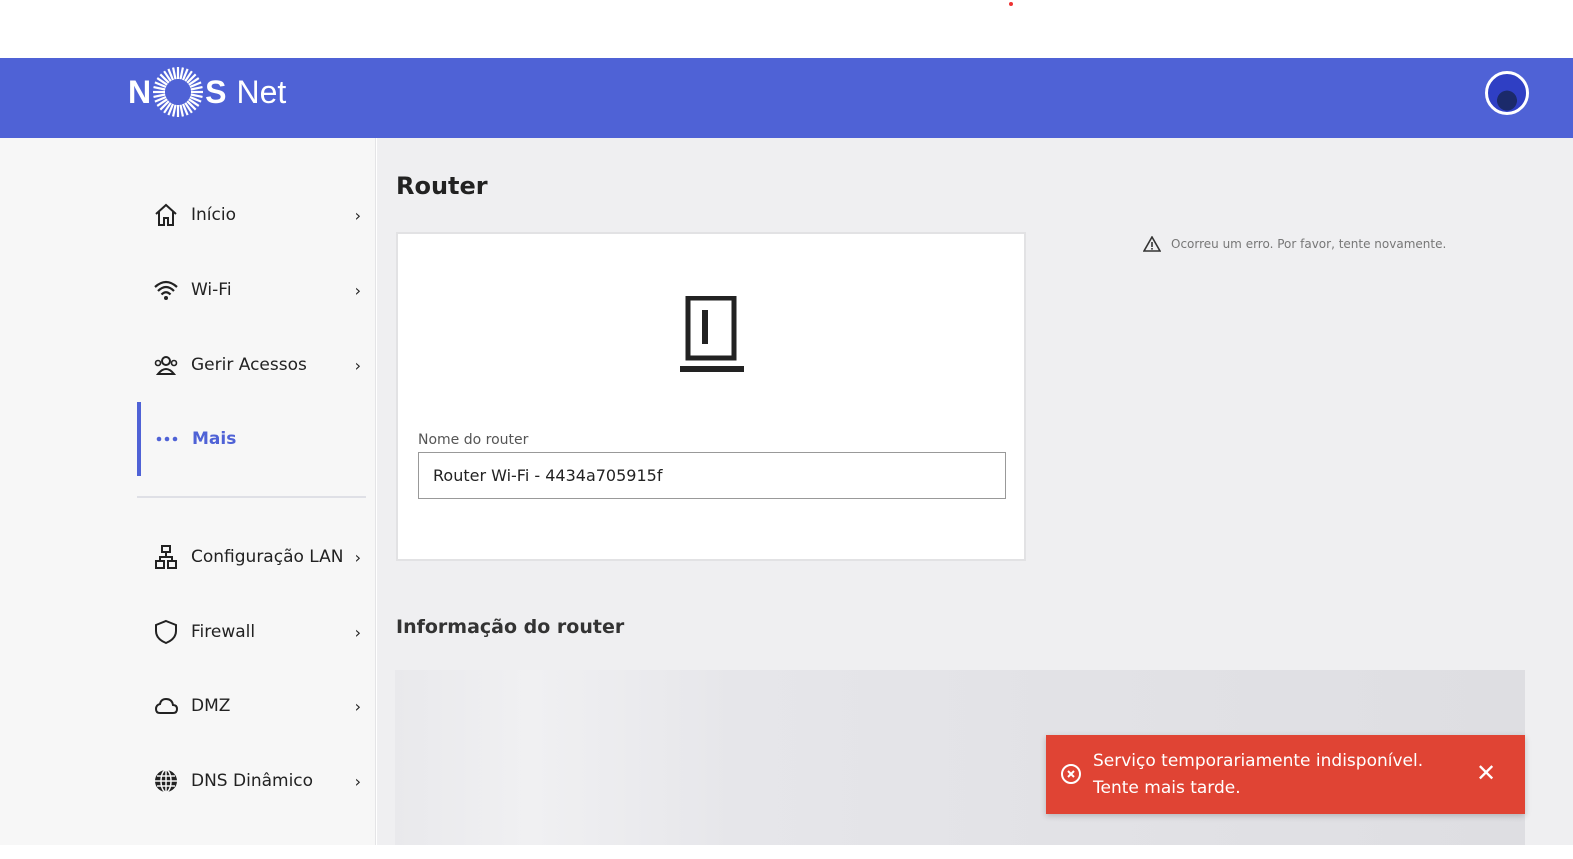 The image size is (1573, 859). Describe the element at coordinates (1071, 774) in the screenshot. I see `error-circle-icon` at that location.